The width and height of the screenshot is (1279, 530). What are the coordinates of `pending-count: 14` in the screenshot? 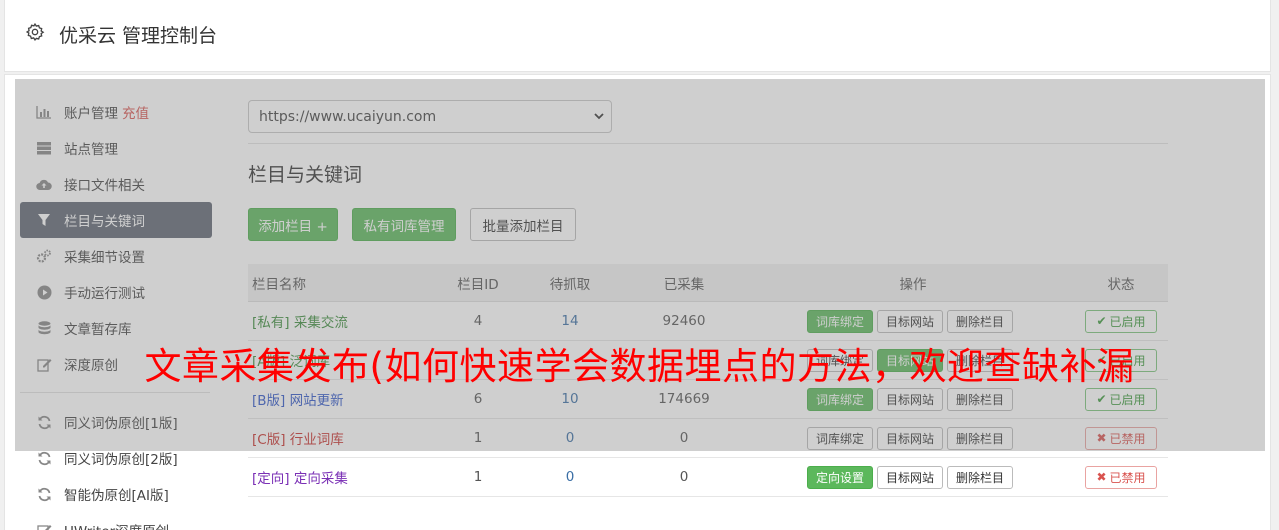 It's located at (570, 321).